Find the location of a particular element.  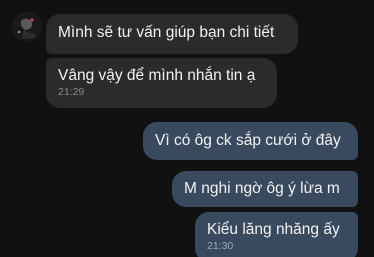

message-bubble-incoming: Vâng vậy để mình nhắn tin ạ 21:29 is located at coordinates (161, 83).